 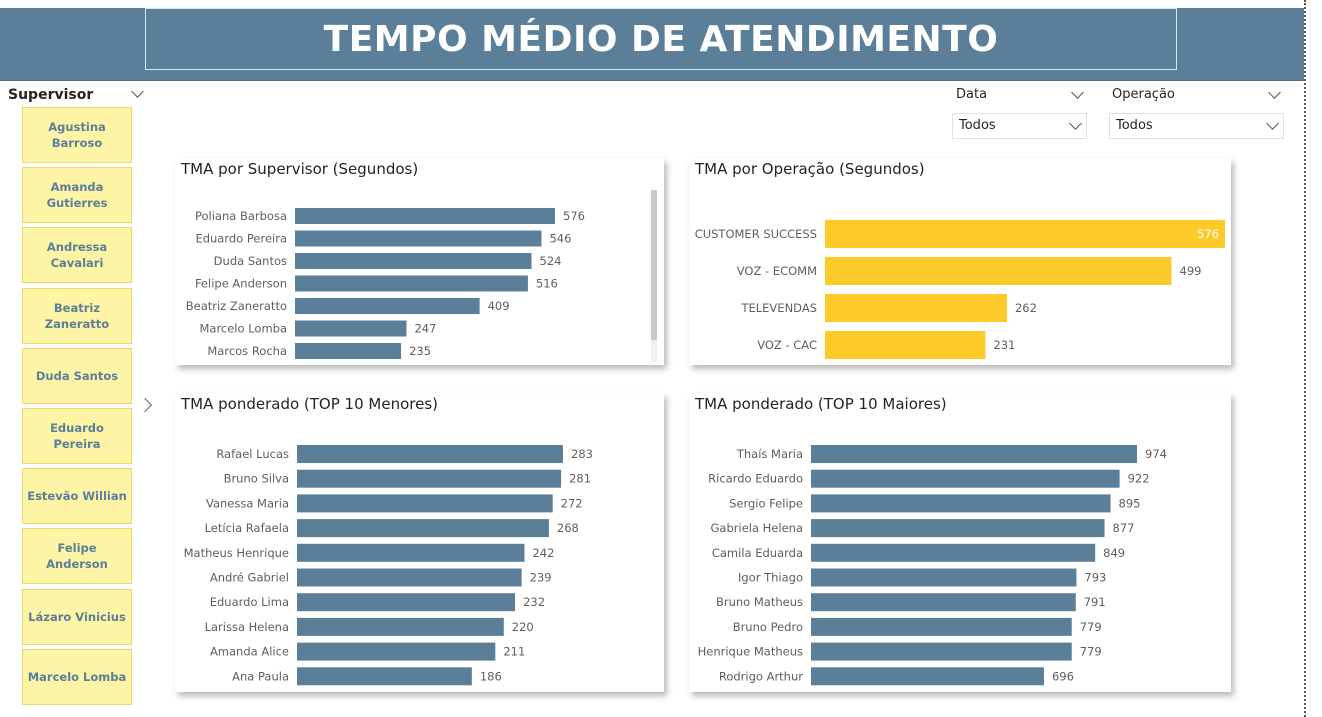 What do you see at coordinates (654, 265) in the screenshot?
I see `scrollbar-thumb` at bounding box center [654, 265].